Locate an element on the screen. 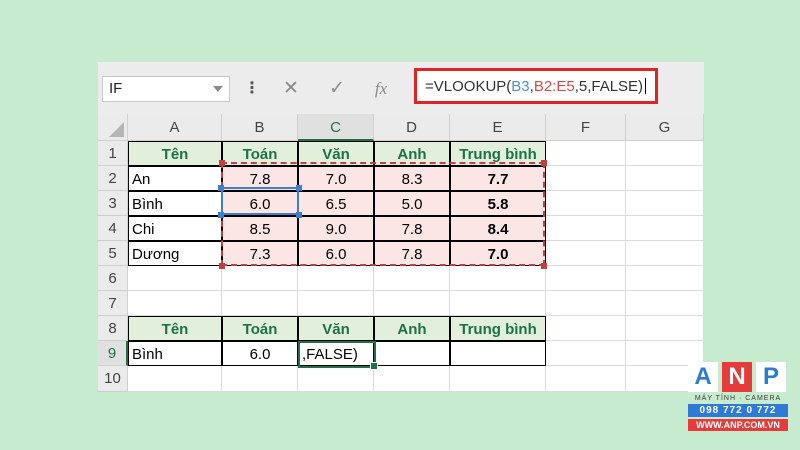  row-header: 1 is located at coordinates (113, 153).